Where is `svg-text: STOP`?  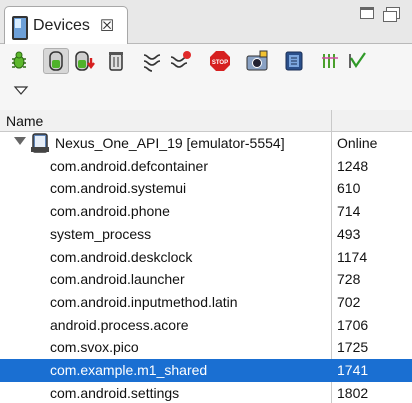 svg-text: STOP is located at coordinates (220, 63).